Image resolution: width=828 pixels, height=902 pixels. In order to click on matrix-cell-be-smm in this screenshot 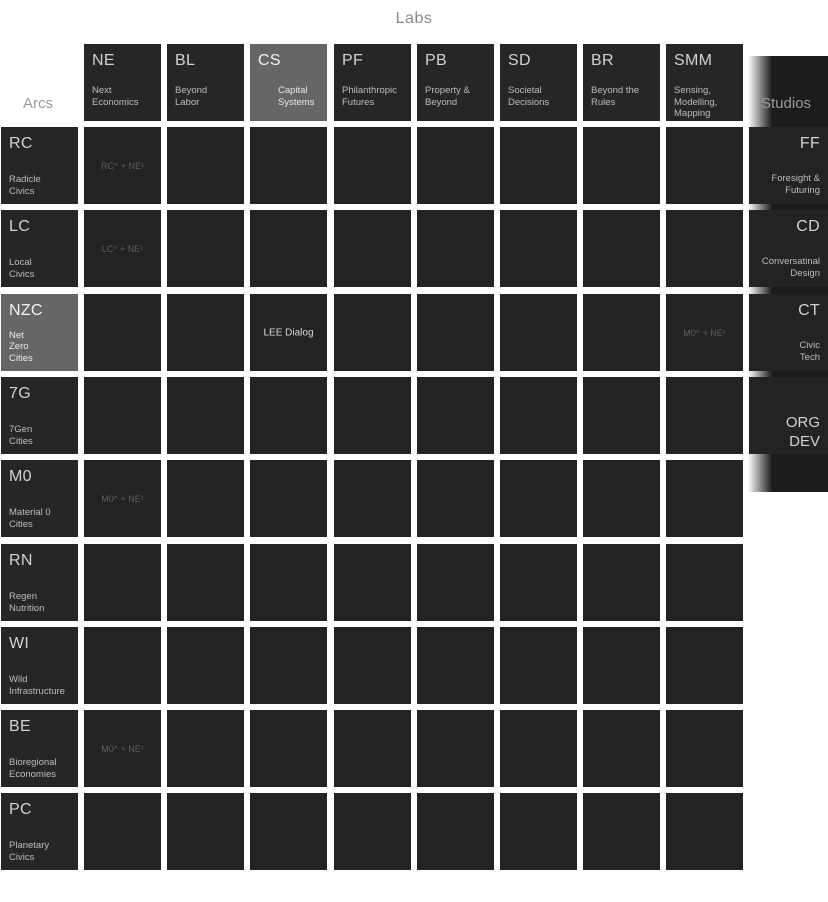, I will do `click(704, 748)`.